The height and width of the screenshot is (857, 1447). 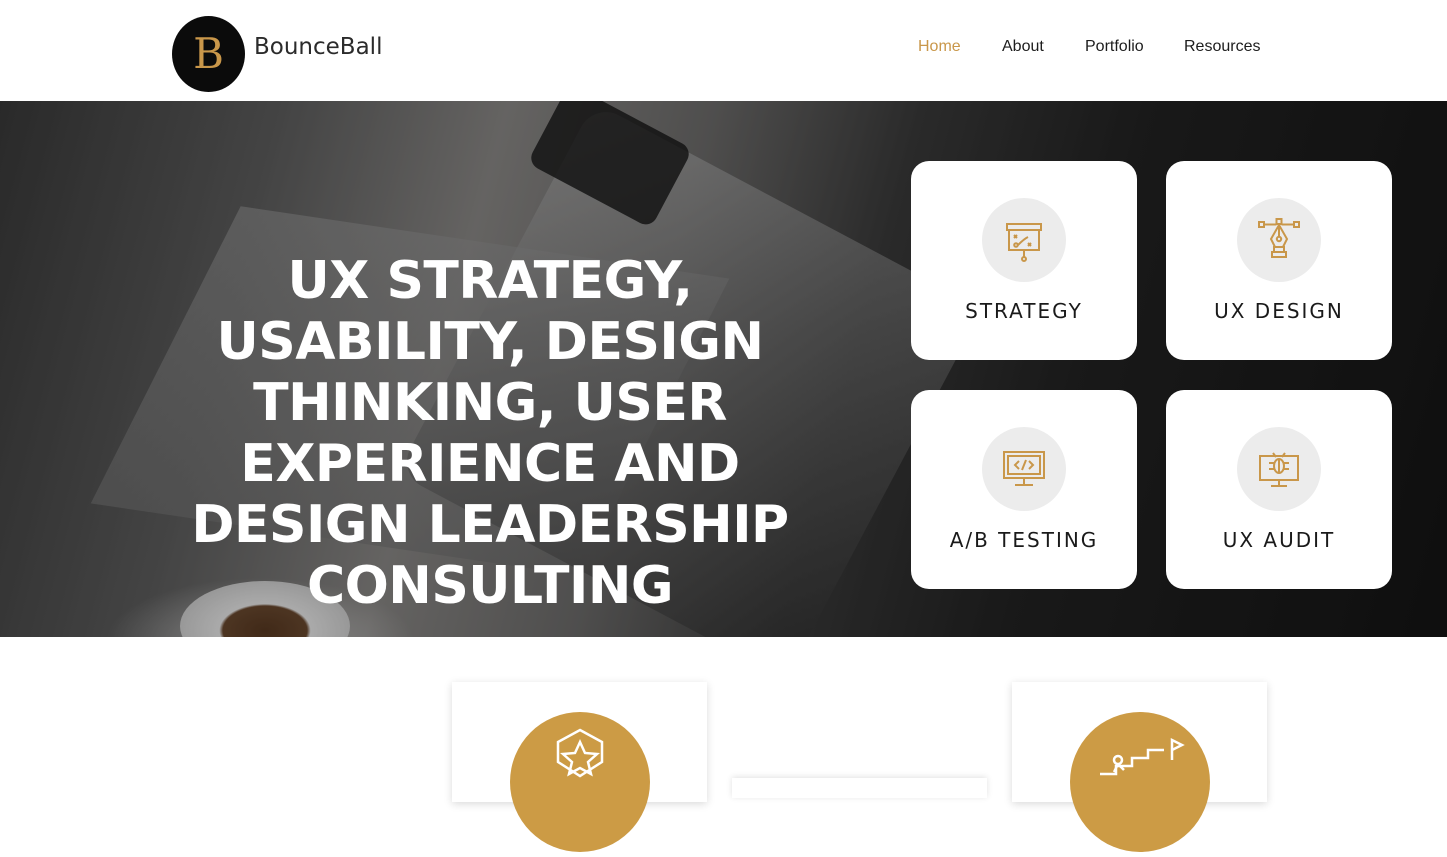 What do you see at coordinates (1279, 311) in the screenshot?
I see `card-label: UX DESIGN` at bounding box center [1279, 311].